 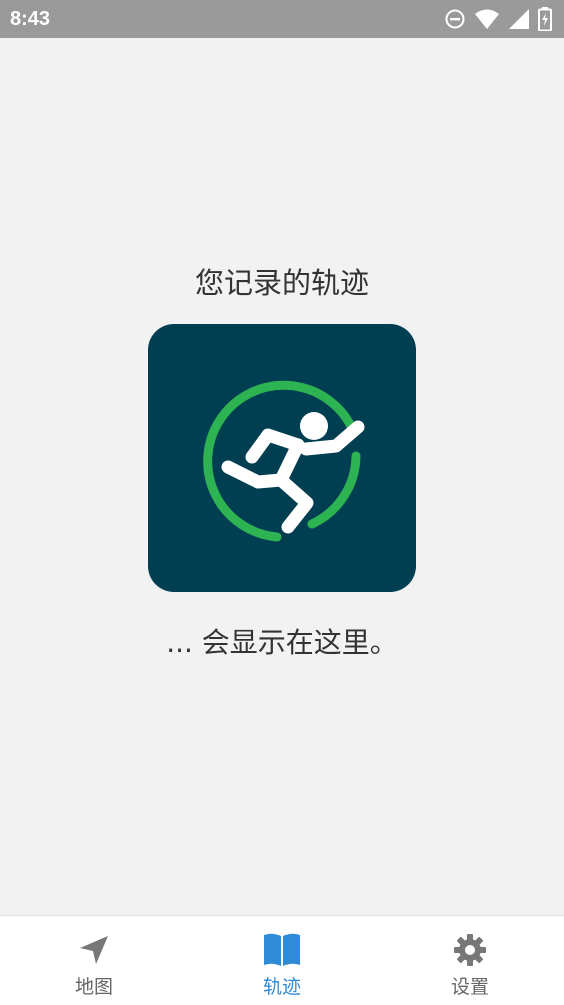 What do you see at coordinates (30, 18) in the screenshot?
I see `status-time: 8:43` at bounding box center [30, 18].